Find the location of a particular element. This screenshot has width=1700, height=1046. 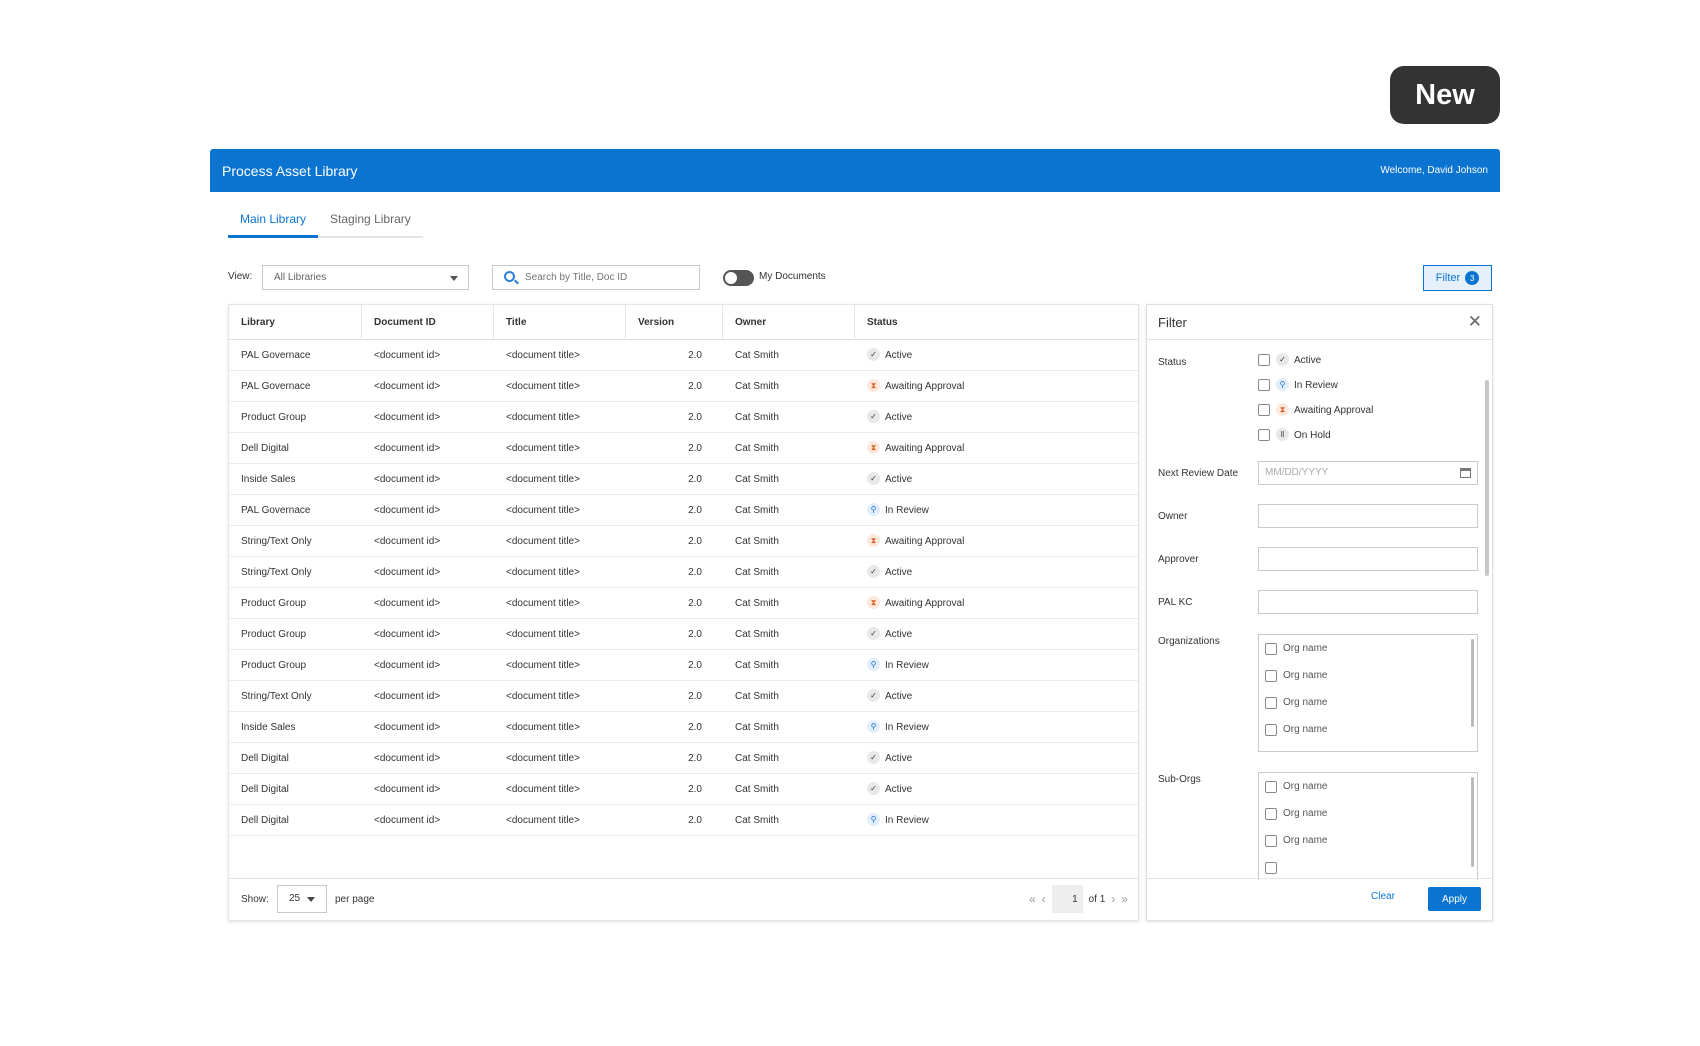

organizations-list: Org name Org name Org name Org name is located at coordinates (1368, 693).